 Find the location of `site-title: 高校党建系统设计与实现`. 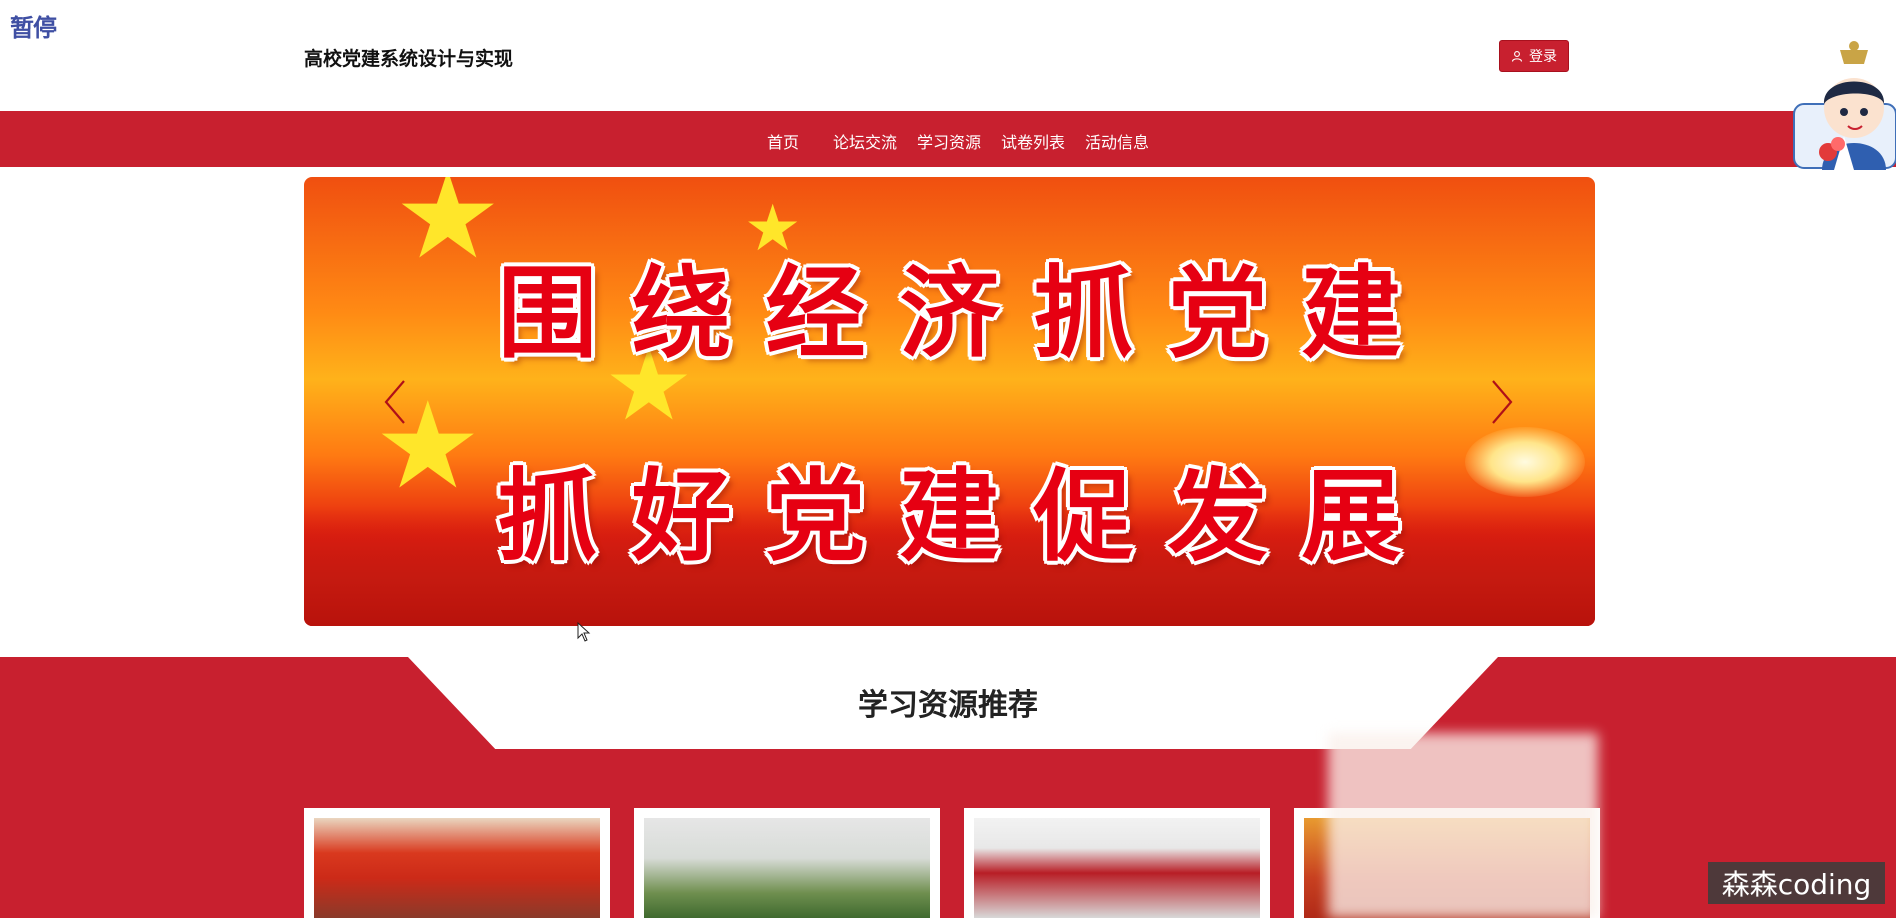

site-title: 高校党建系统设计与实现 is located at coordinates (409, 59).